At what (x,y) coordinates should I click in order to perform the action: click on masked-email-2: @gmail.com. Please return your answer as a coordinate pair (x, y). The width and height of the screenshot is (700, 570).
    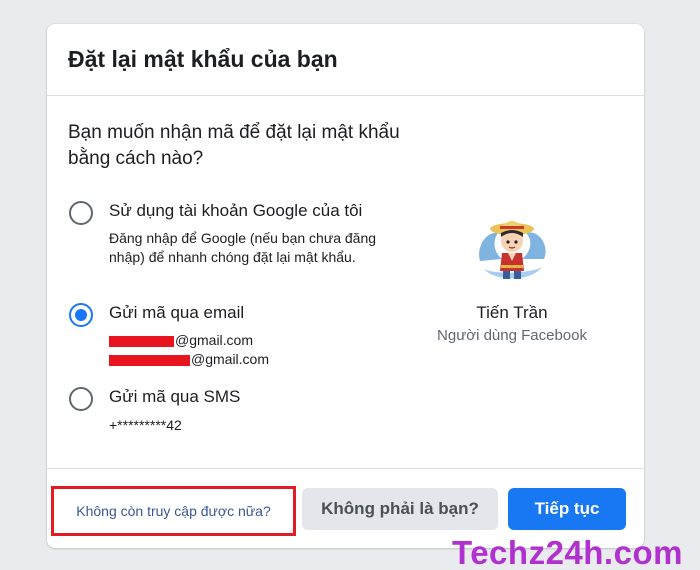
    Looking at the image, I should click on (189, 359).